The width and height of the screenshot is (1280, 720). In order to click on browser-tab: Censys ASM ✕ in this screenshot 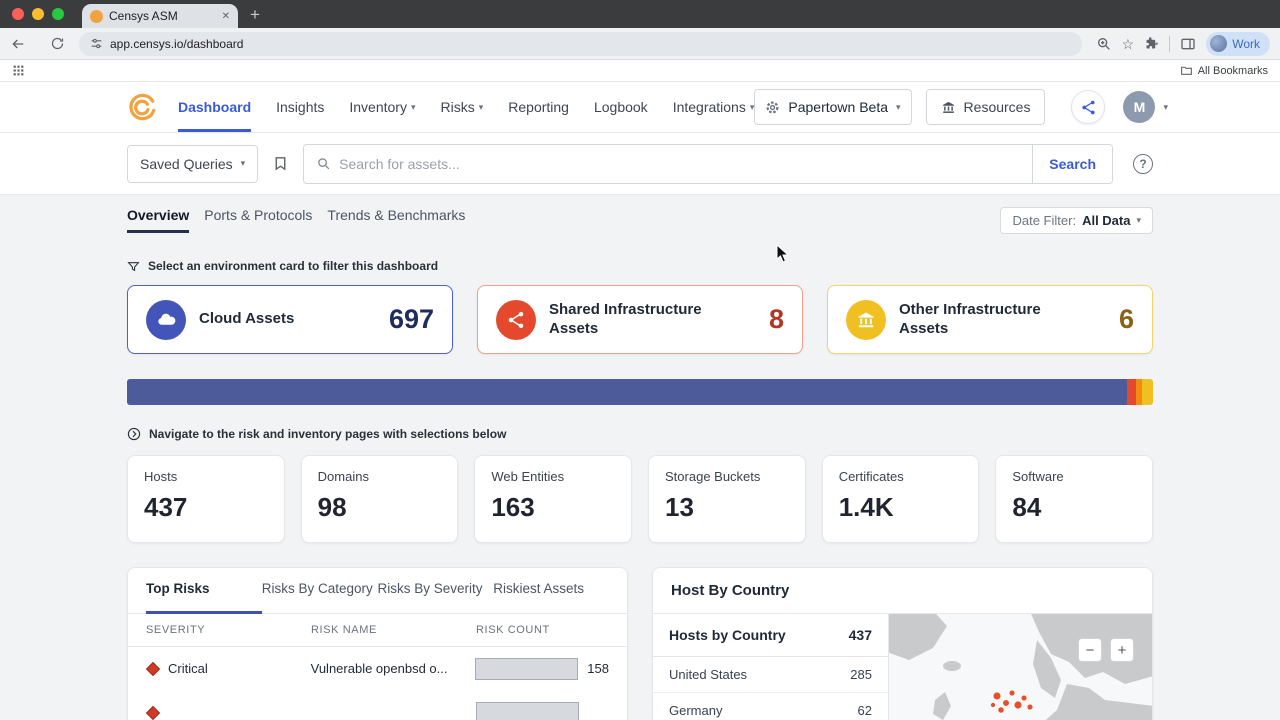, I will do `click(160, 16)`.